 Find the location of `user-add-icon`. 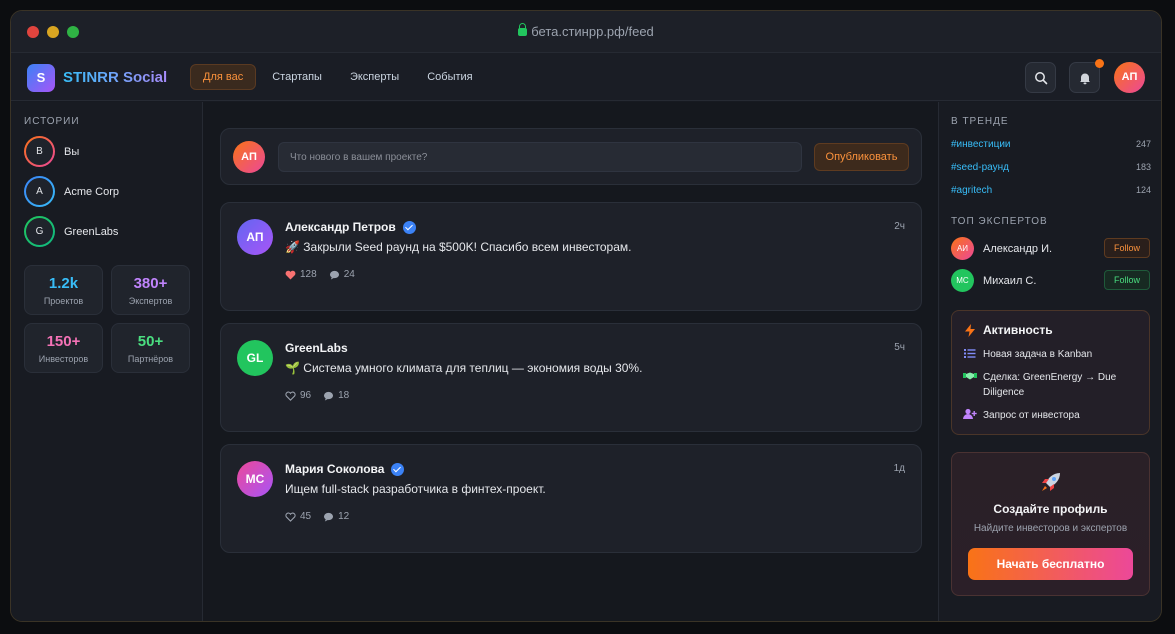

user-add-icon is located at coordinates (970, 413).